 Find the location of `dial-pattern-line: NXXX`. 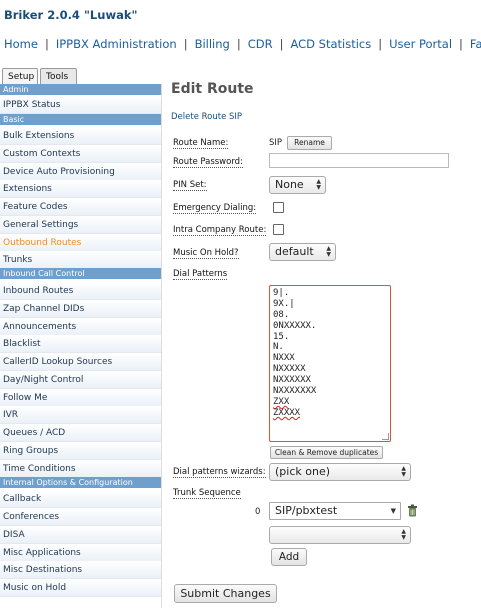

dial-pattern-line: NXXX is located at coordinates (284, 358).